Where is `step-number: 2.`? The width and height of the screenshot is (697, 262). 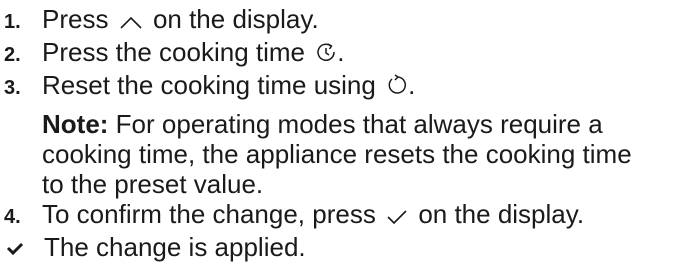 step-number: 2. is located at coordinates (12, 55).